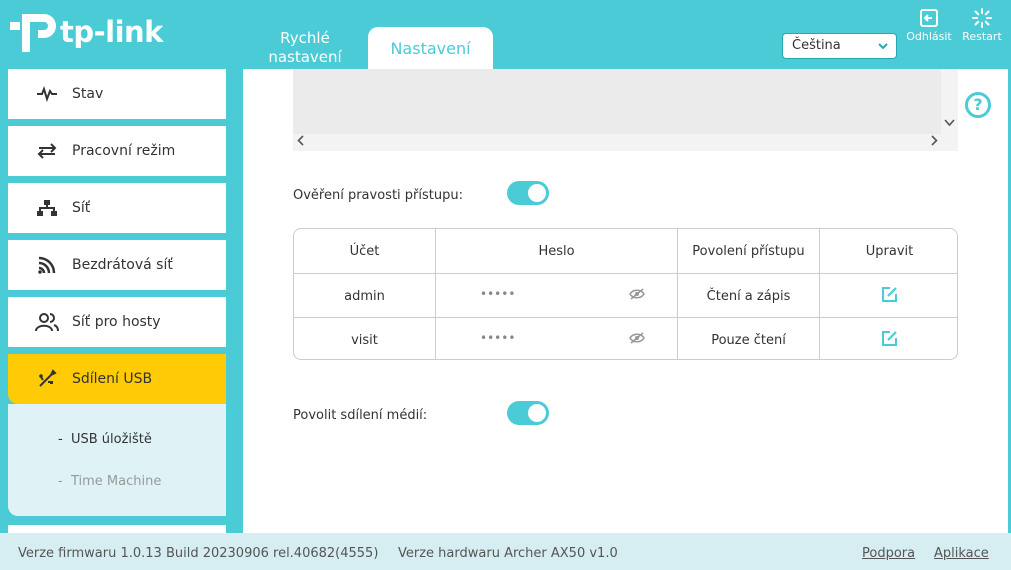 Image resolution: width=1011 pixels, height=570 pixels. I want to click on access-cell: Pouze čtení, so click(749, 338).